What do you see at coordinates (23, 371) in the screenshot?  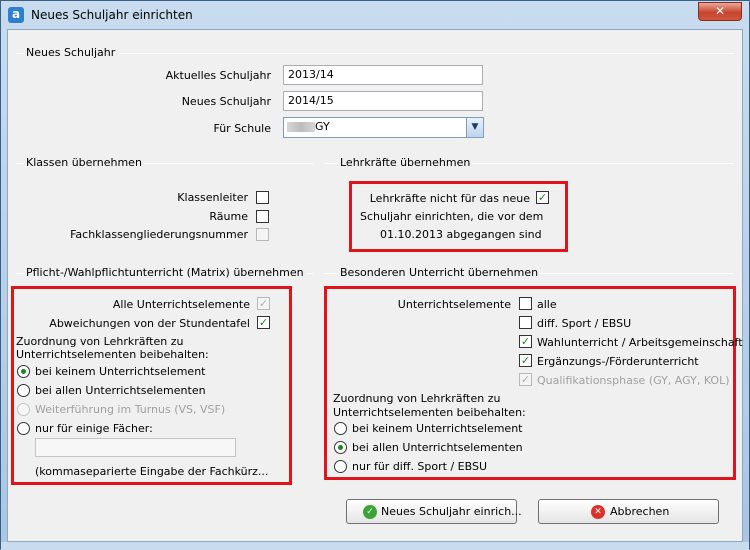 I see `radio-keinem` at bounding box center [23, 371].